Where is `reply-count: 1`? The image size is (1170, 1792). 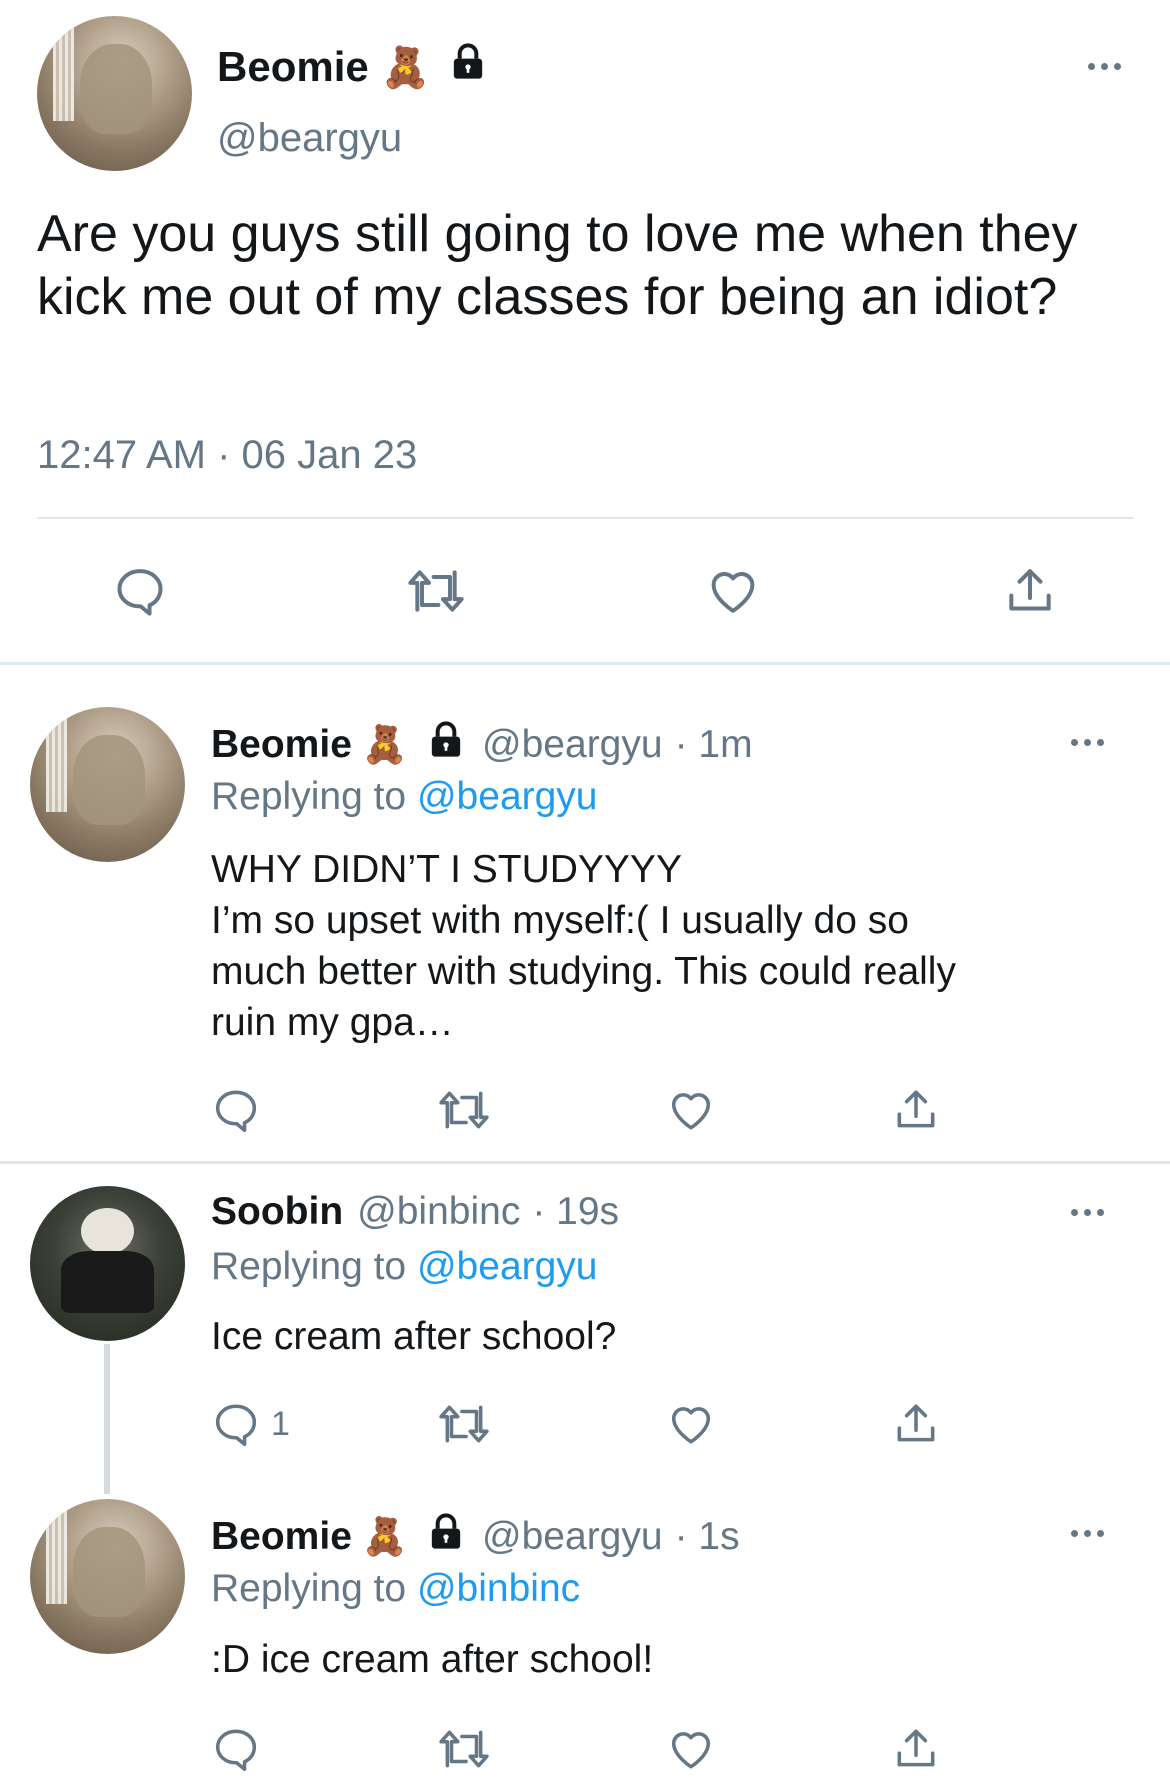 reply-count: 1 is located at coordinates (280, 1423).